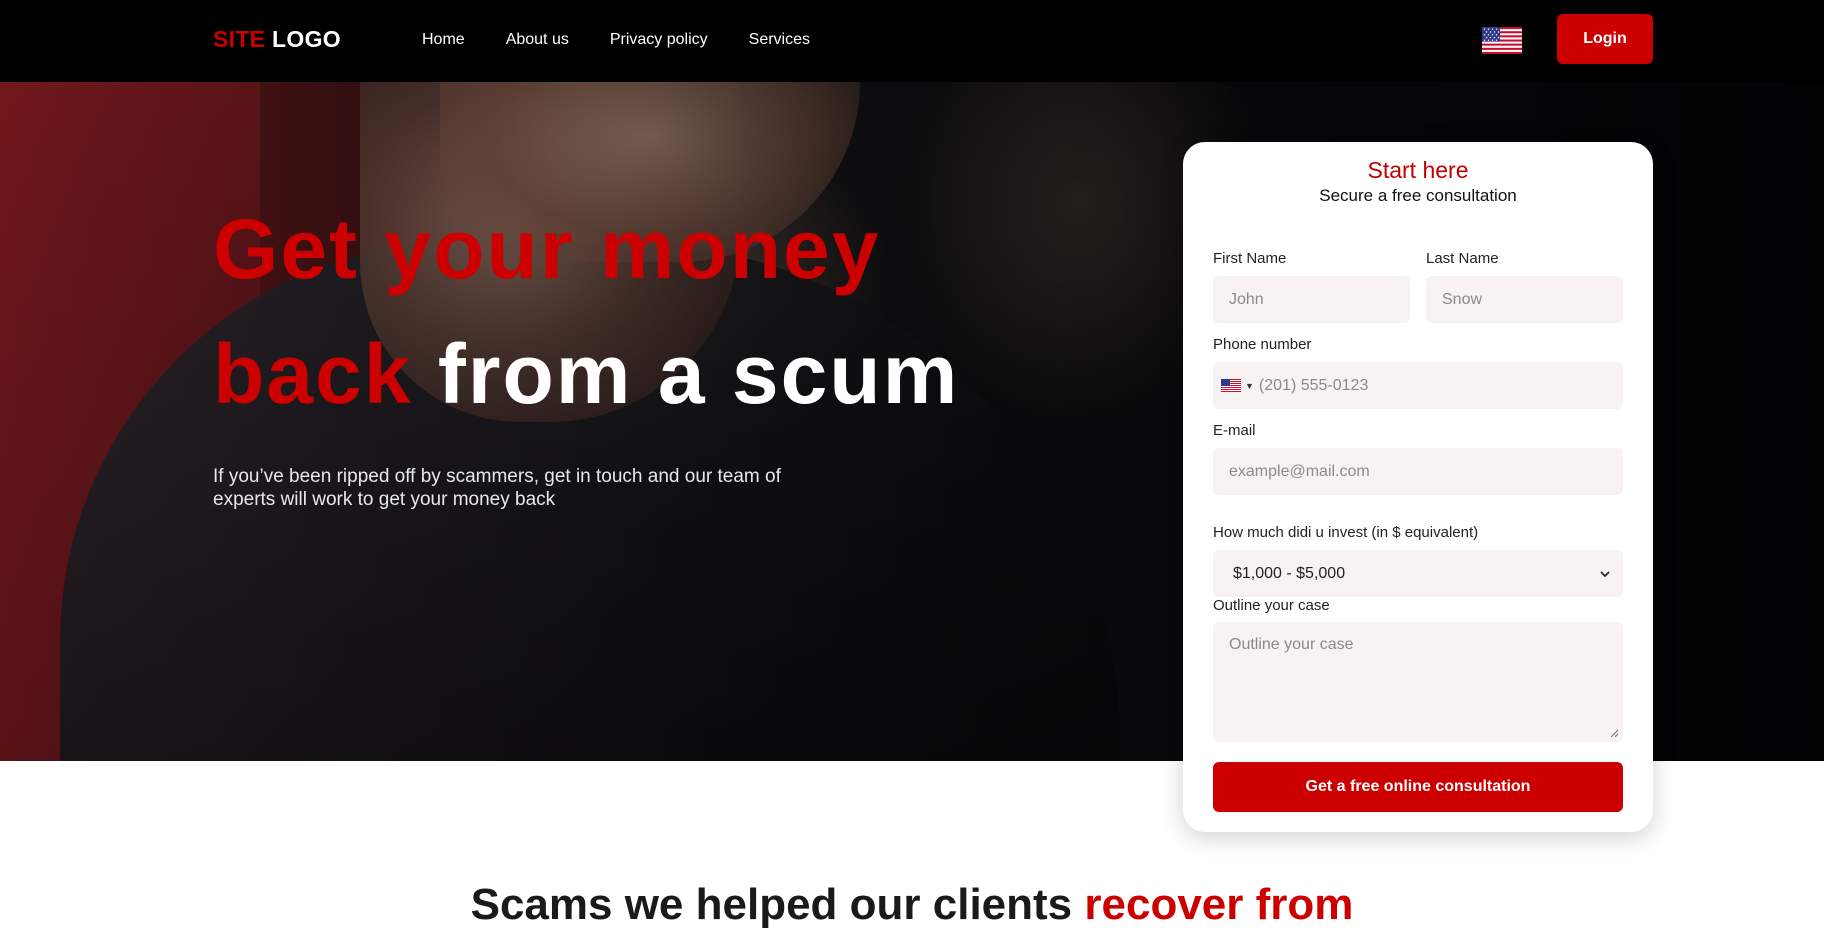 This screenshot has height=930, width=1824. What do you see at coordinates (1462, 258) in the screenshot?
I see `last-name-label: Last Name` at bounding box center [1462, 258].